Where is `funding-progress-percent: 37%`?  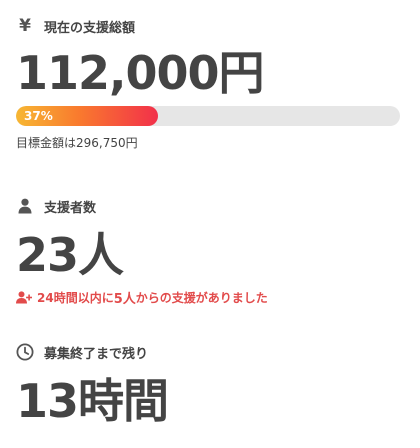
funding-progress-percent: 37% is located at coordinates (38, 116).